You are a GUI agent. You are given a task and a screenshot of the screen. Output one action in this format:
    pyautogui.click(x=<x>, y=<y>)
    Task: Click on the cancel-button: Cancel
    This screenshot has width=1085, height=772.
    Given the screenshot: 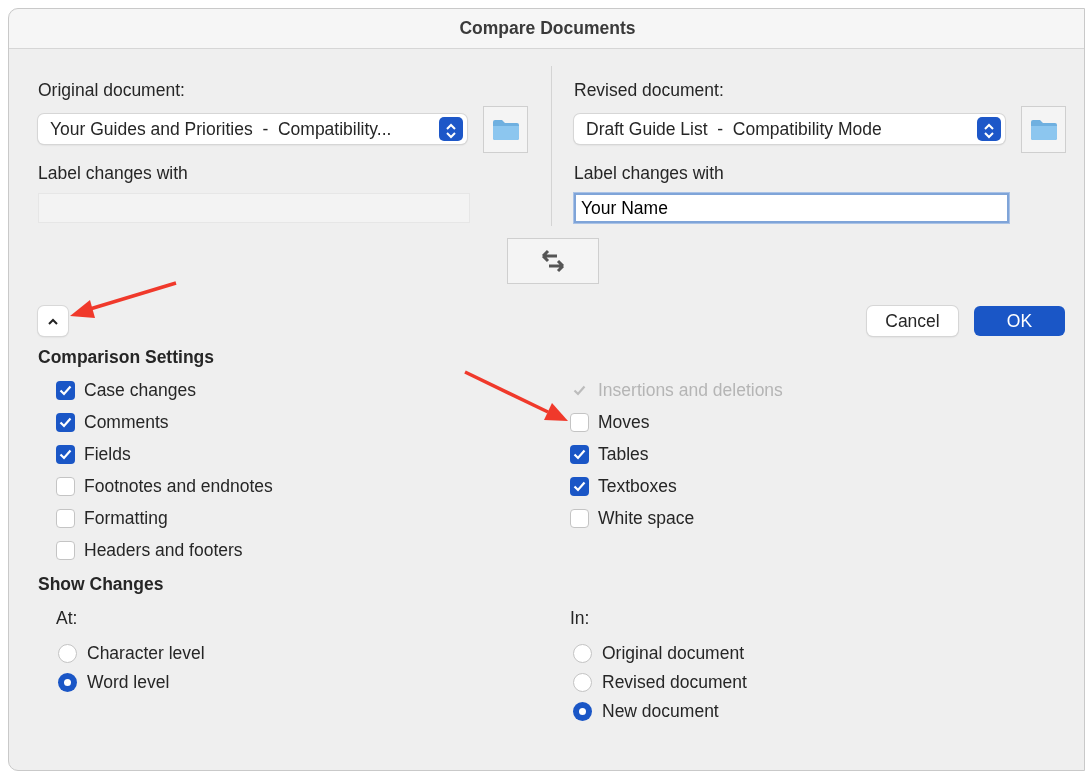 What is the action you would take?
    pyautogui.click(x=912, y=321)
    